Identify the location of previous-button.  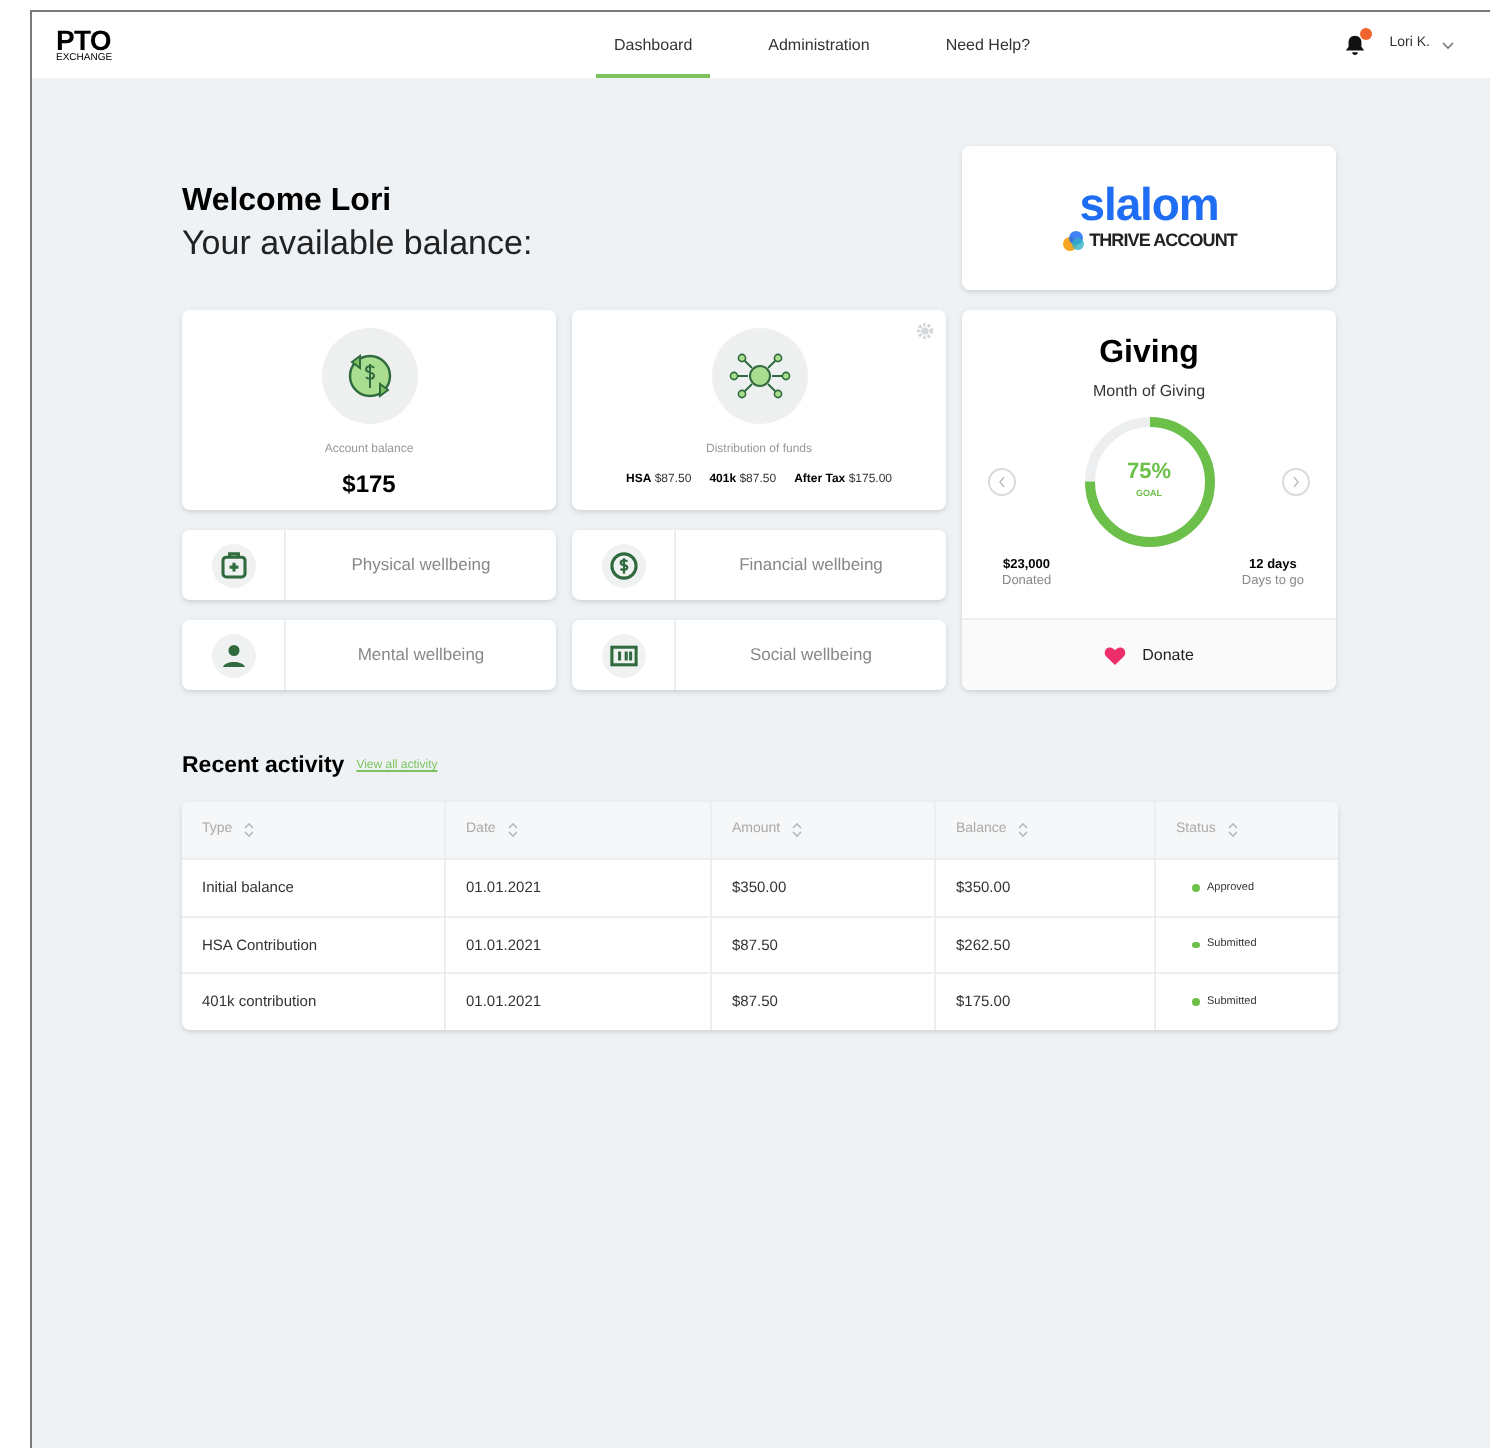
(1002, 482).